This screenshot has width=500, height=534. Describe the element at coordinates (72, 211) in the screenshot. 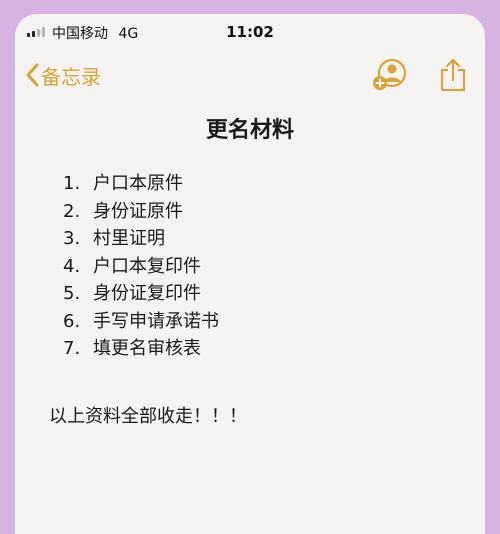

I see `list-item-number: 2.` at that location.